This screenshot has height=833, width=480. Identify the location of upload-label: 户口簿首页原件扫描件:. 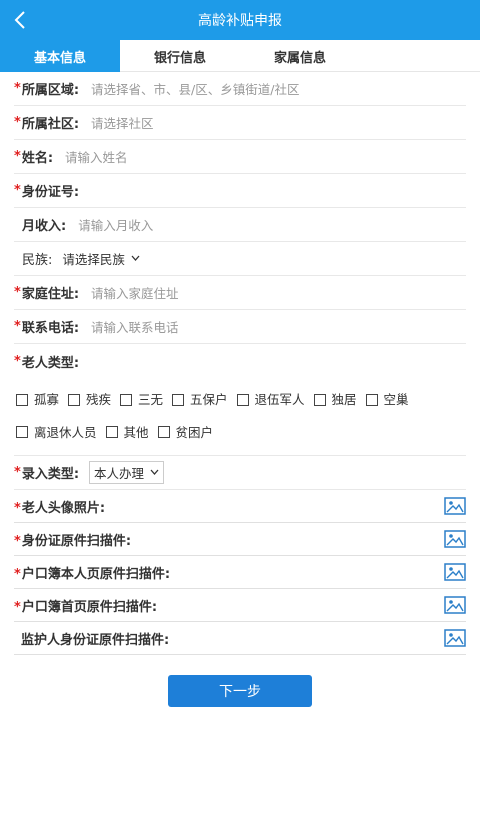
(89, 607).